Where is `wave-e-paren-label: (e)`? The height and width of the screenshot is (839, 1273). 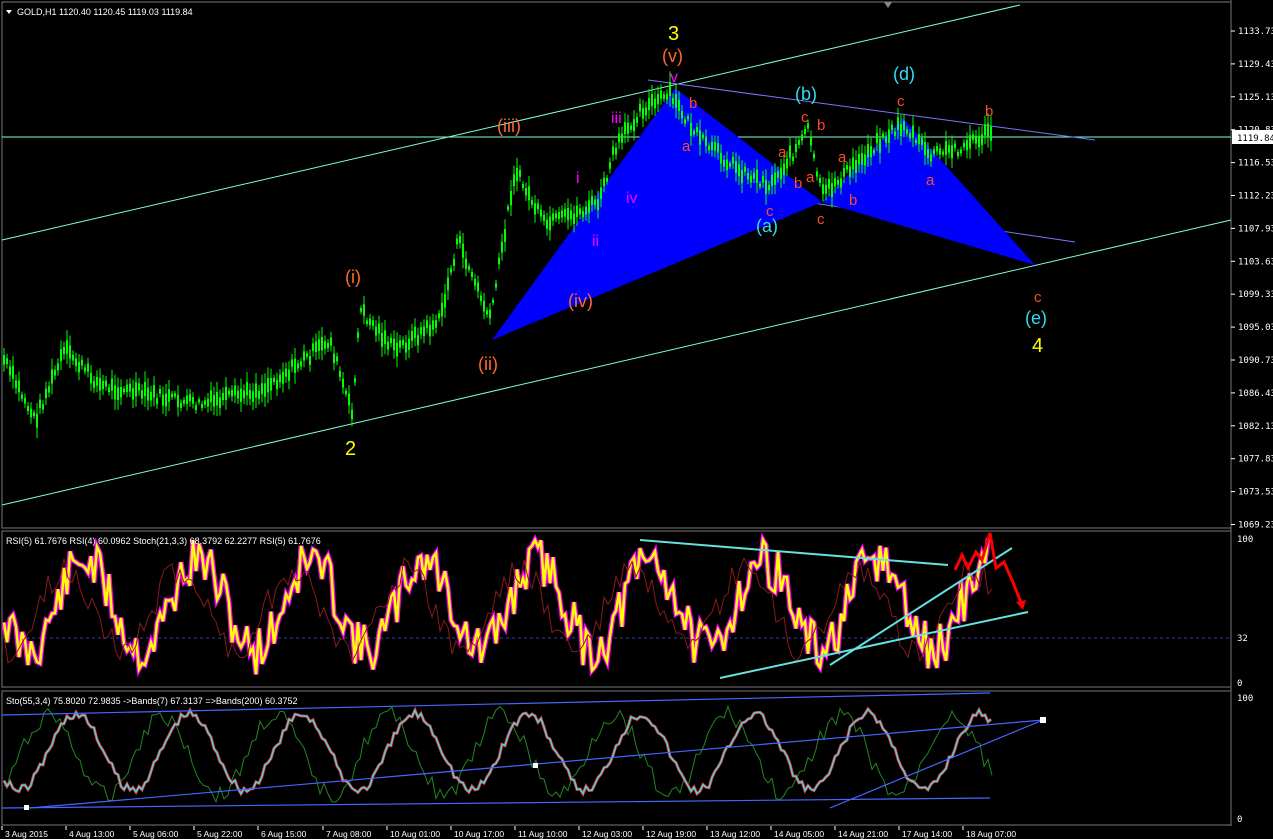
wave-e-paren-label: (e) is located at coordinates (1036, 318).